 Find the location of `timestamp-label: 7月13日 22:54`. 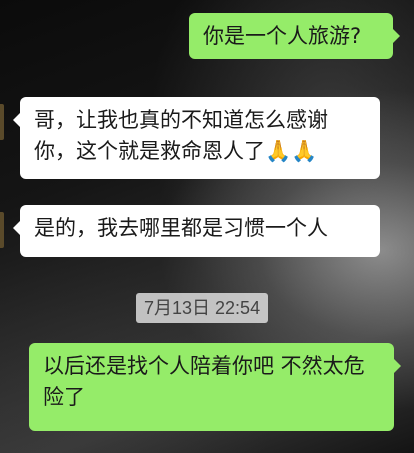

timestamp-label: 7月13日 22:54 is located at coordinates (202, 308).